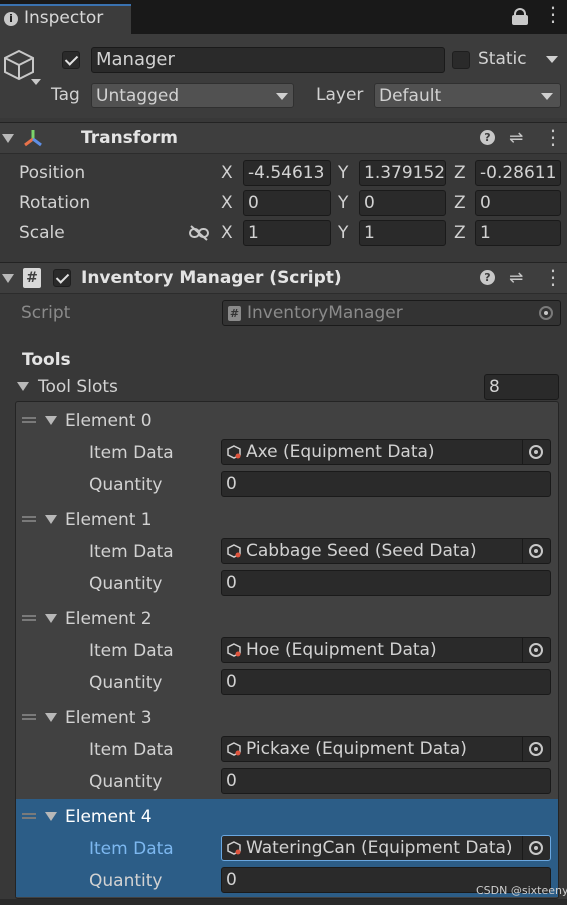 This screenshot has width=567, height=905. What do you see at coordinates (65, 95) in the screenshot?
I see `tag-label: Tag` at bounding box center [65, 95].